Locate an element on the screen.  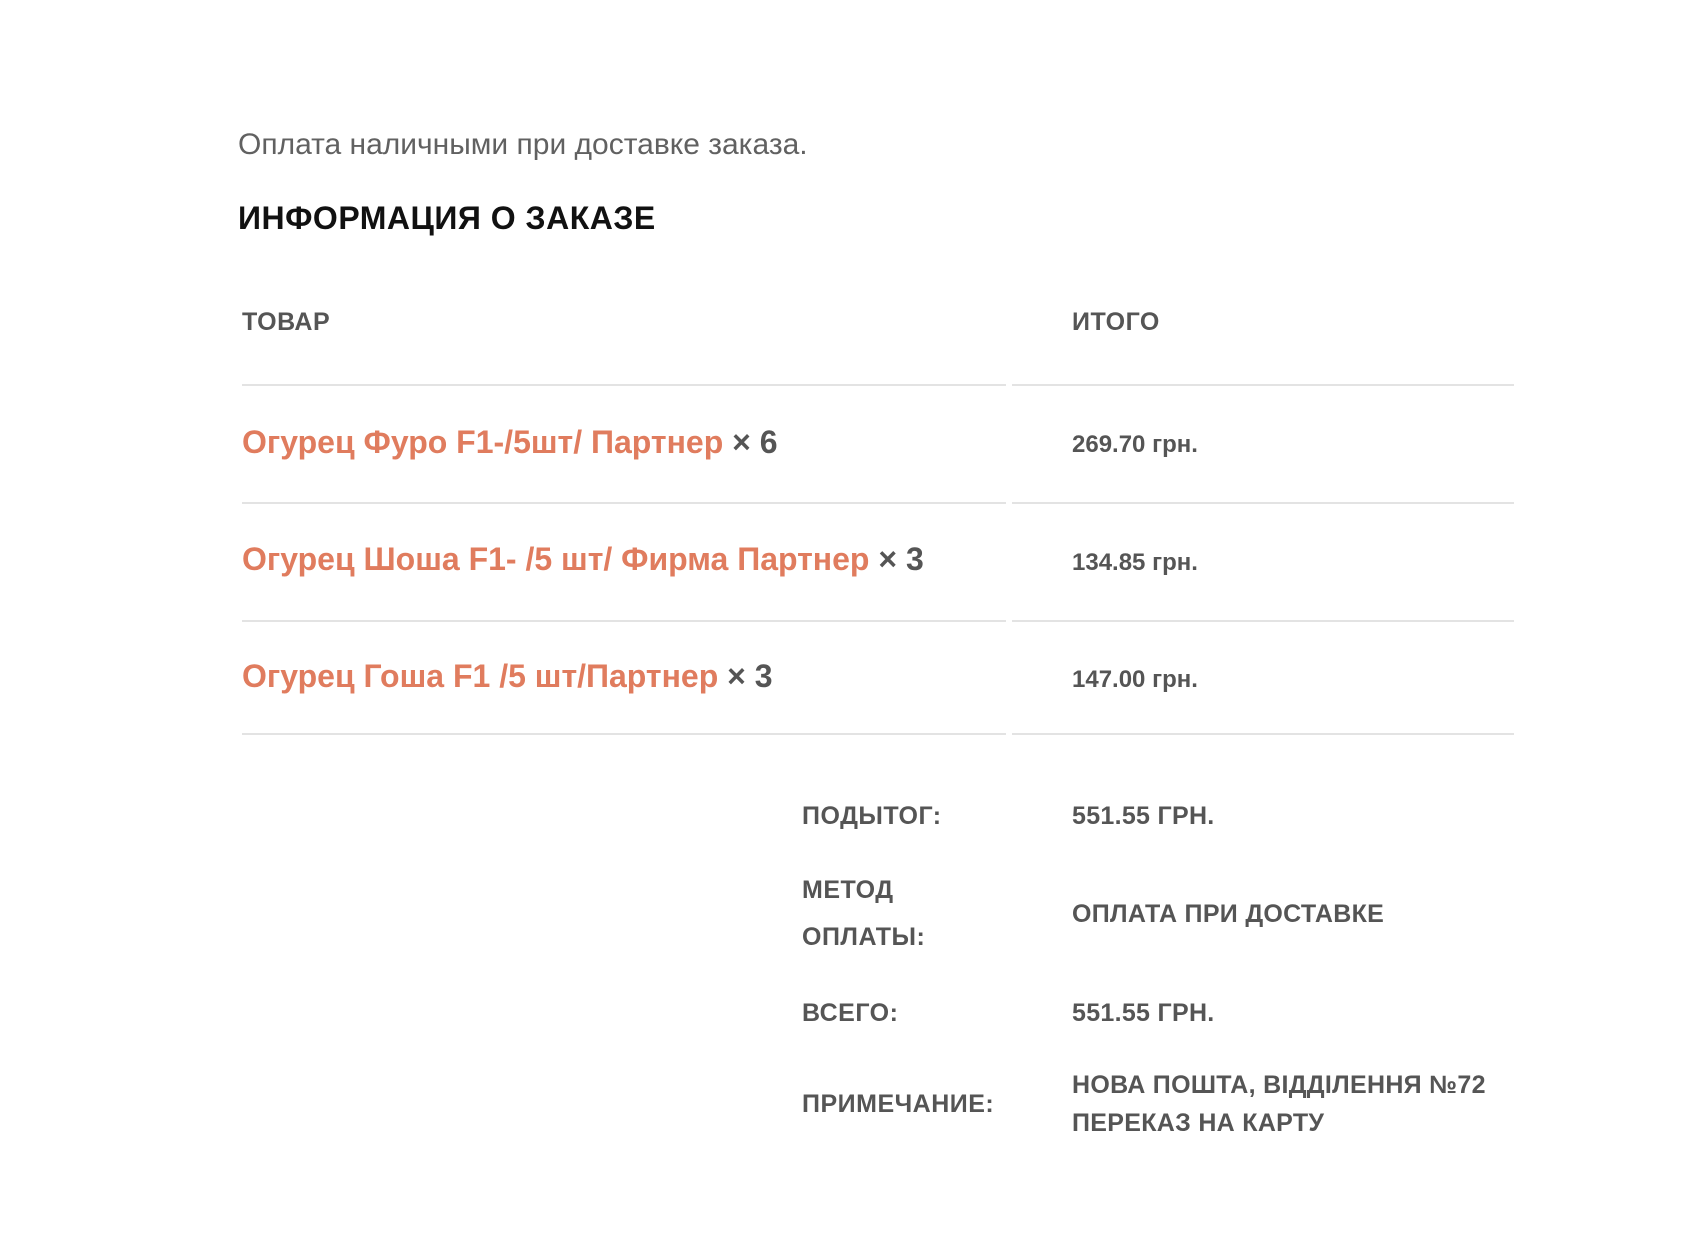
product-line-total: 134.85 грн. is located at coordinates (1135, 562).